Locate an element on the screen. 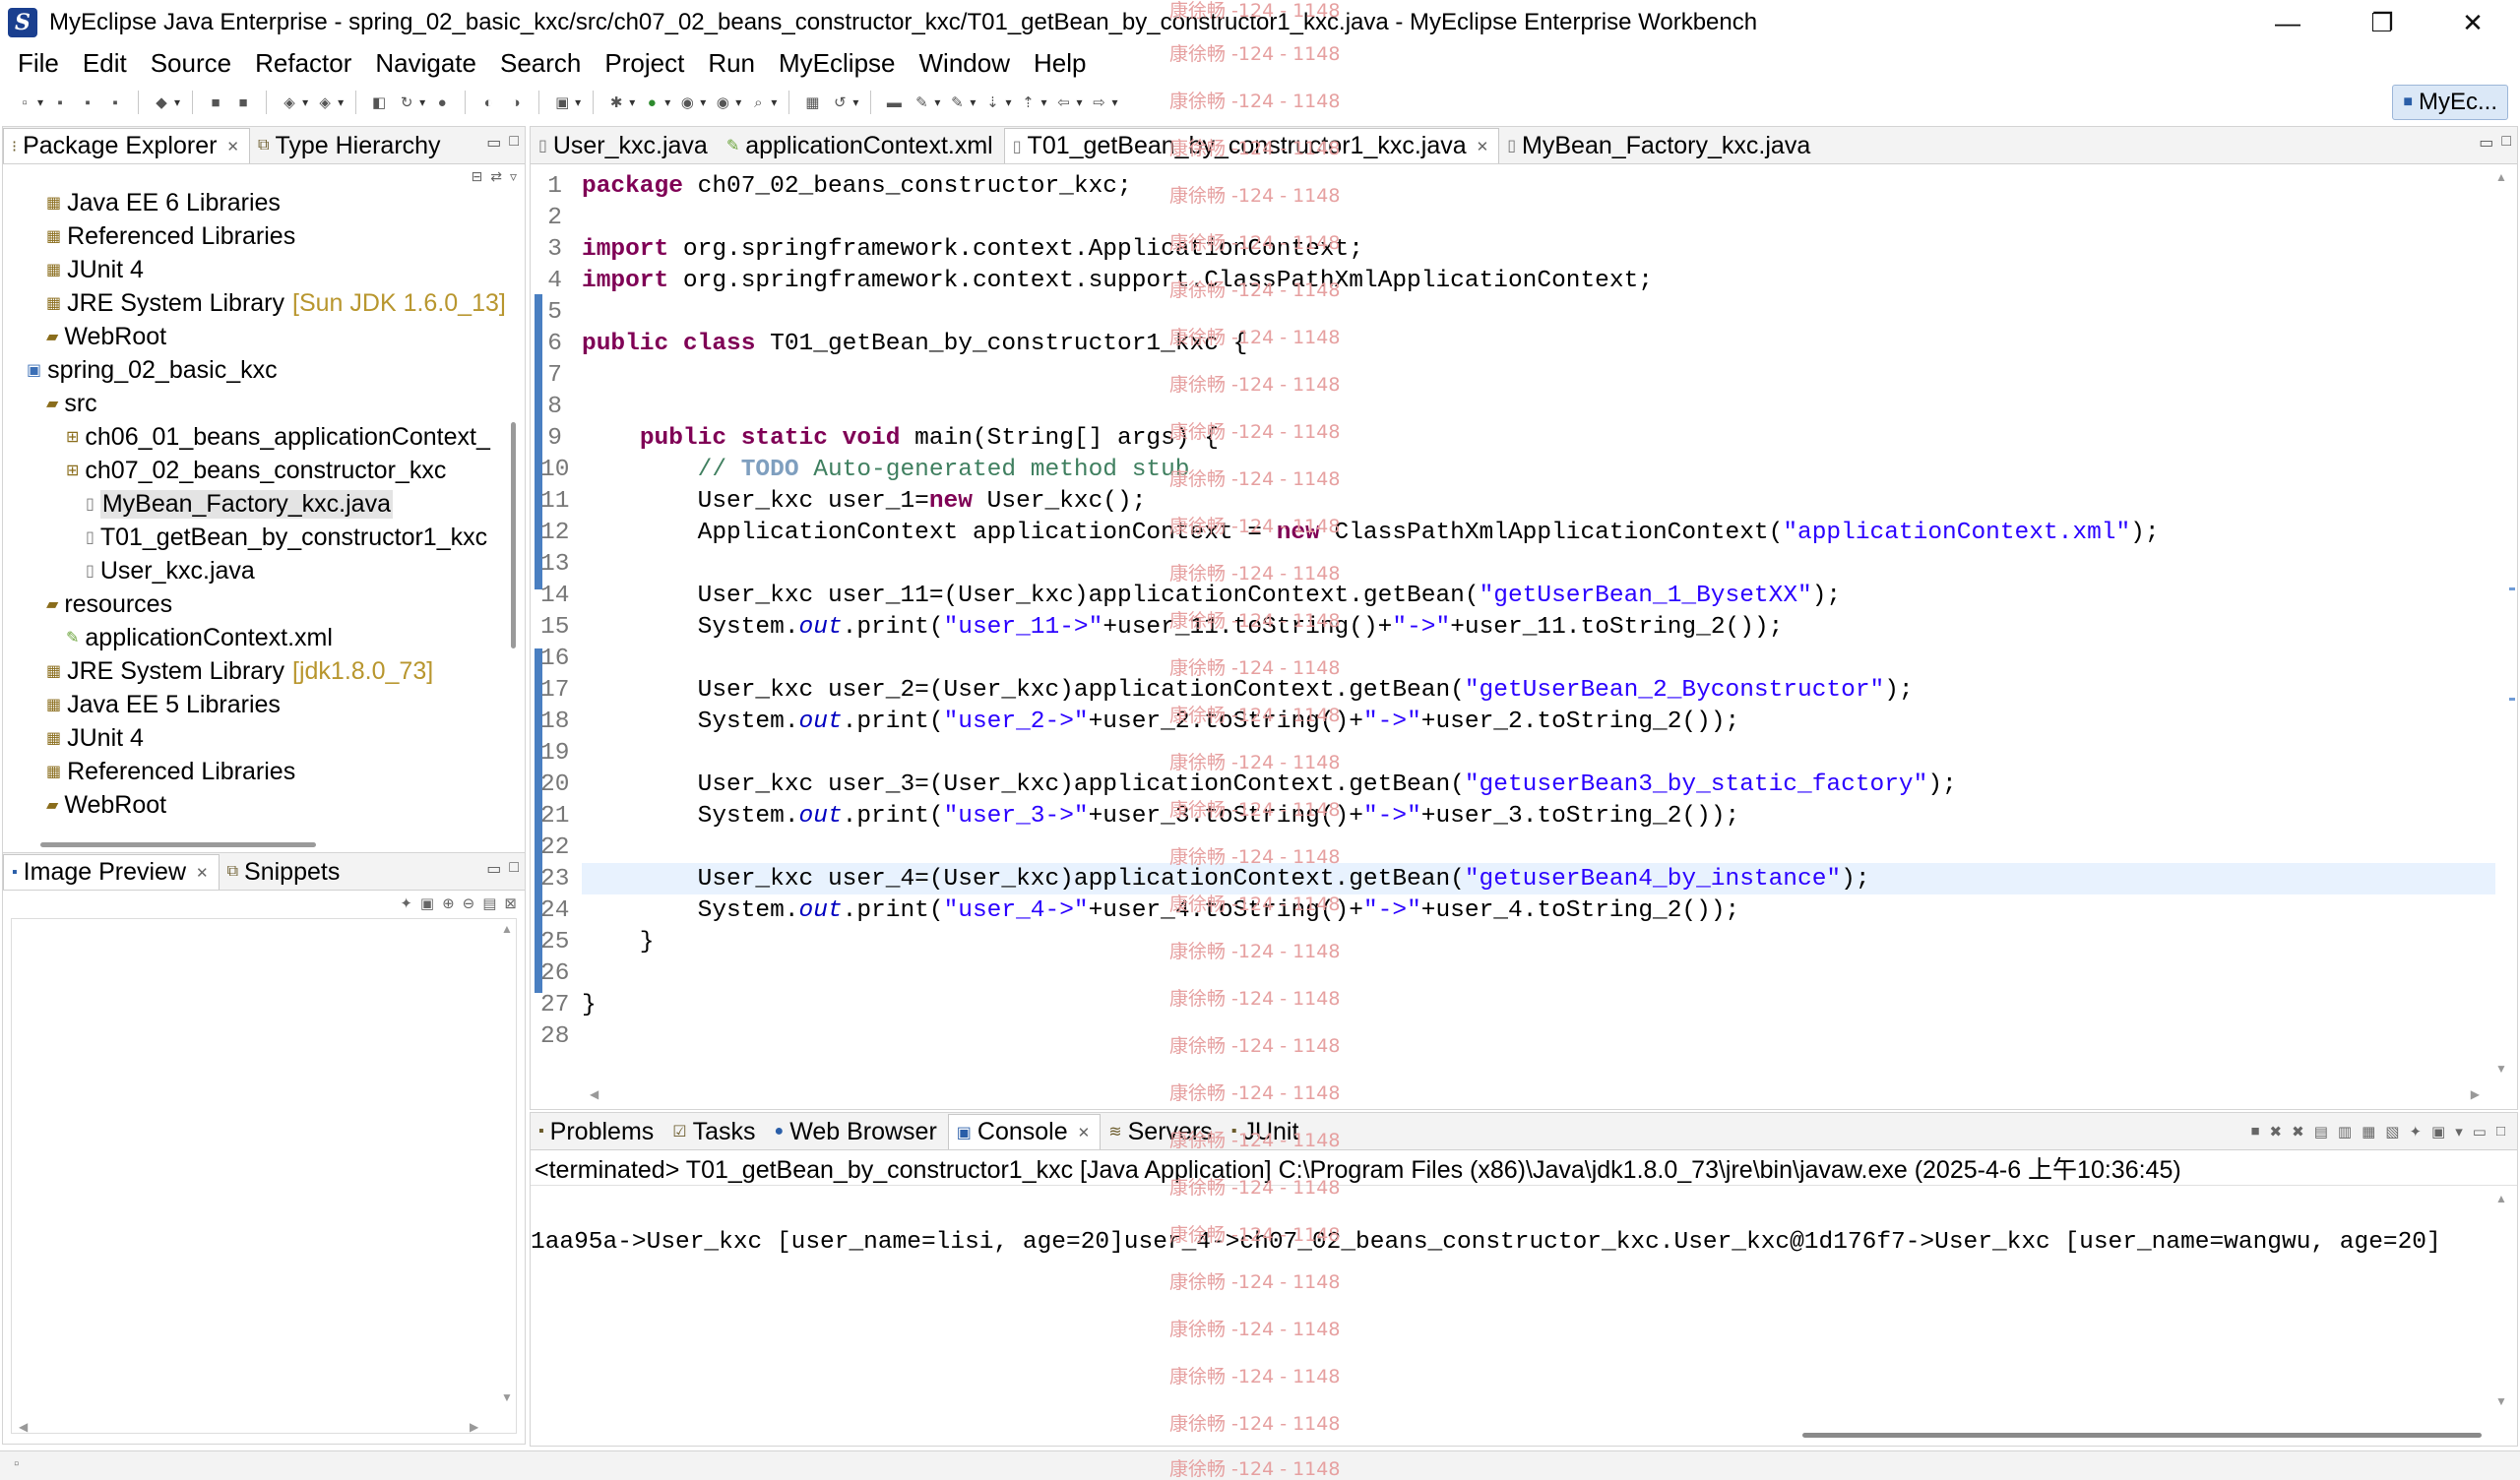 The height and width of the screenshot is (1480, 2520). browser-icon: ● is located at coordinates (442, 102).